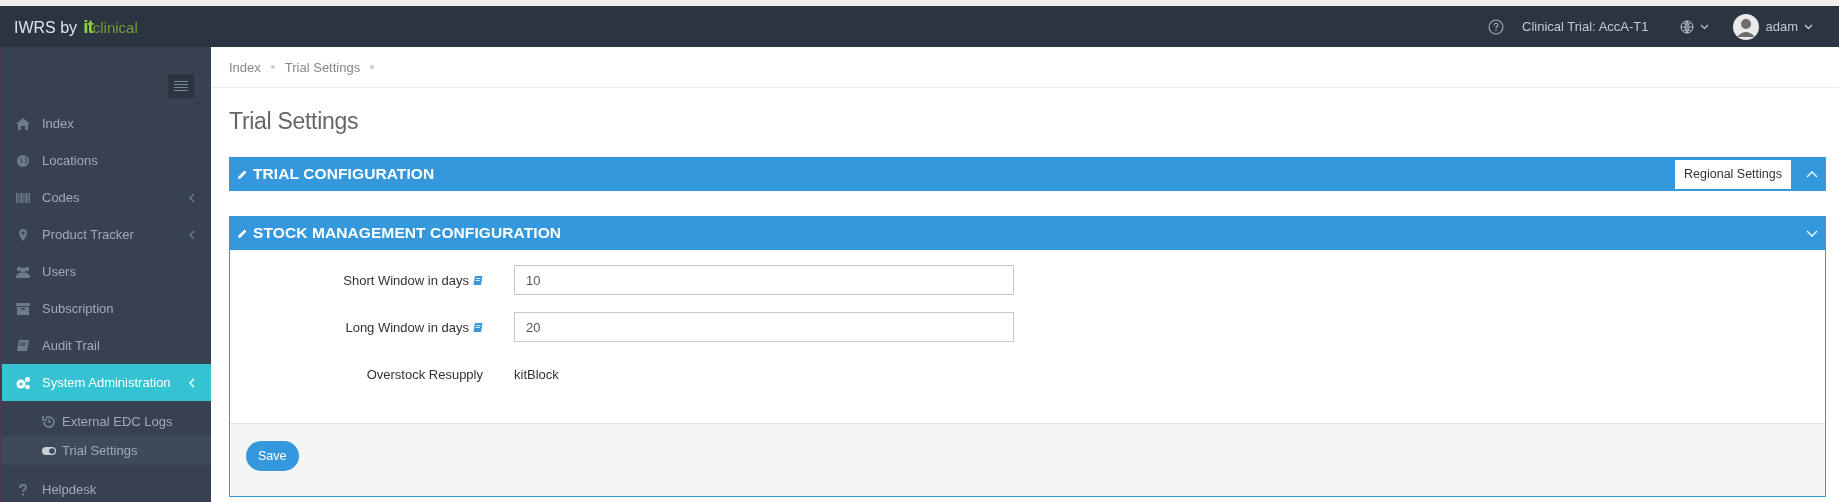 This screenshot has width=1839, height=502. Describe the element at coordinates (106, 271) in the screenshot. I see `sidebar-item: Users` at that location.